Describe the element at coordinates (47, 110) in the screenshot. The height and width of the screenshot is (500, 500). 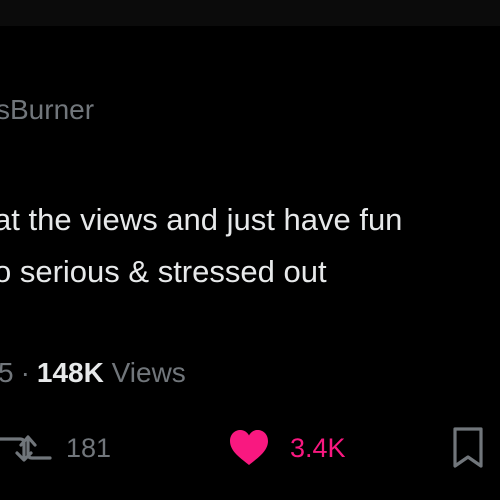
I see `author-username: sBurner` at that location.